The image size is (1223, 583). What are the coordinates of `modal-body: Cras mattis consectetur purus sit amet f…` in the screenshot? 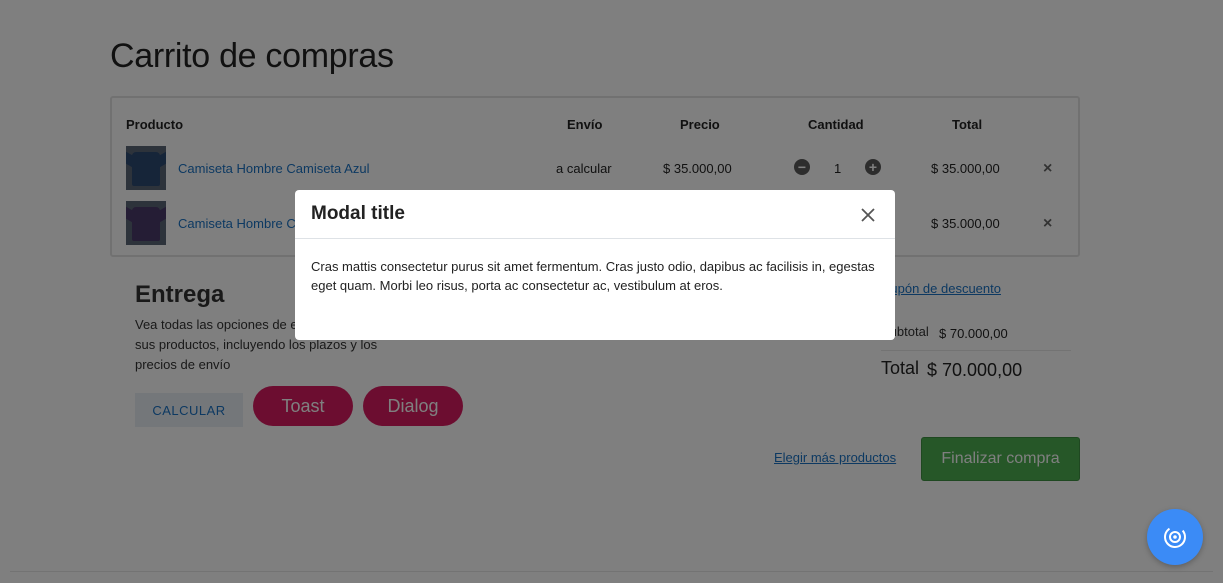 It's located at (593, 276).